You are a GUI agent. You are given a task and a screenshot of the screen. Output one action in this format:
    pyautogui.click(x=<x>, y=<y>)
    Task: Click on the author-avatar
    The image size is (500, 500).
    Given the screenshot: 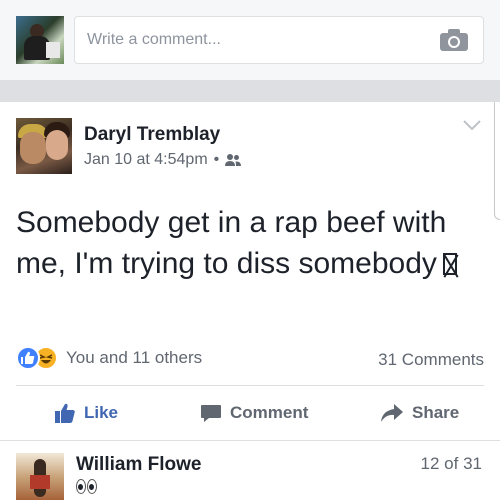 What is the action you would take?
    pyautogui.click(x=44, y=146)
    